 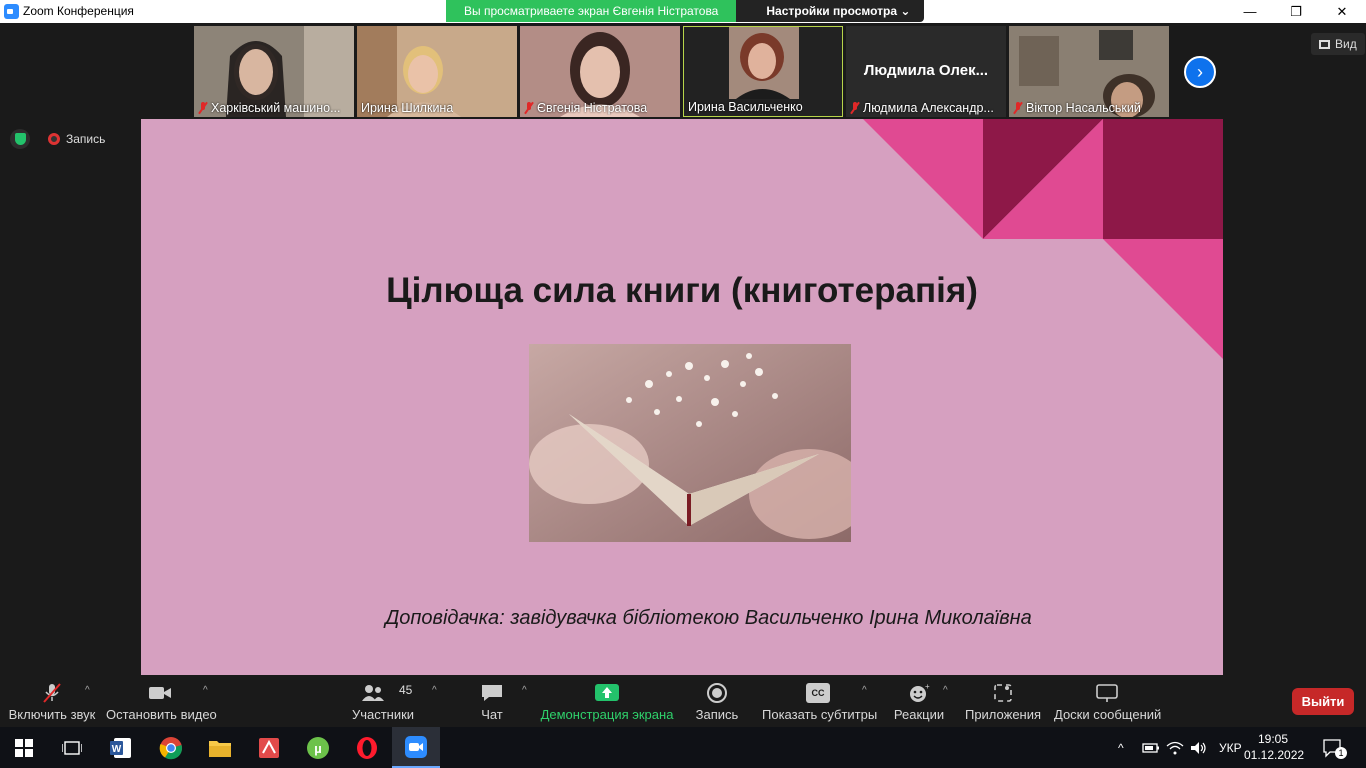 I want to click on participant-name: Євгенія Ністратова, so click(x=585, y=108).